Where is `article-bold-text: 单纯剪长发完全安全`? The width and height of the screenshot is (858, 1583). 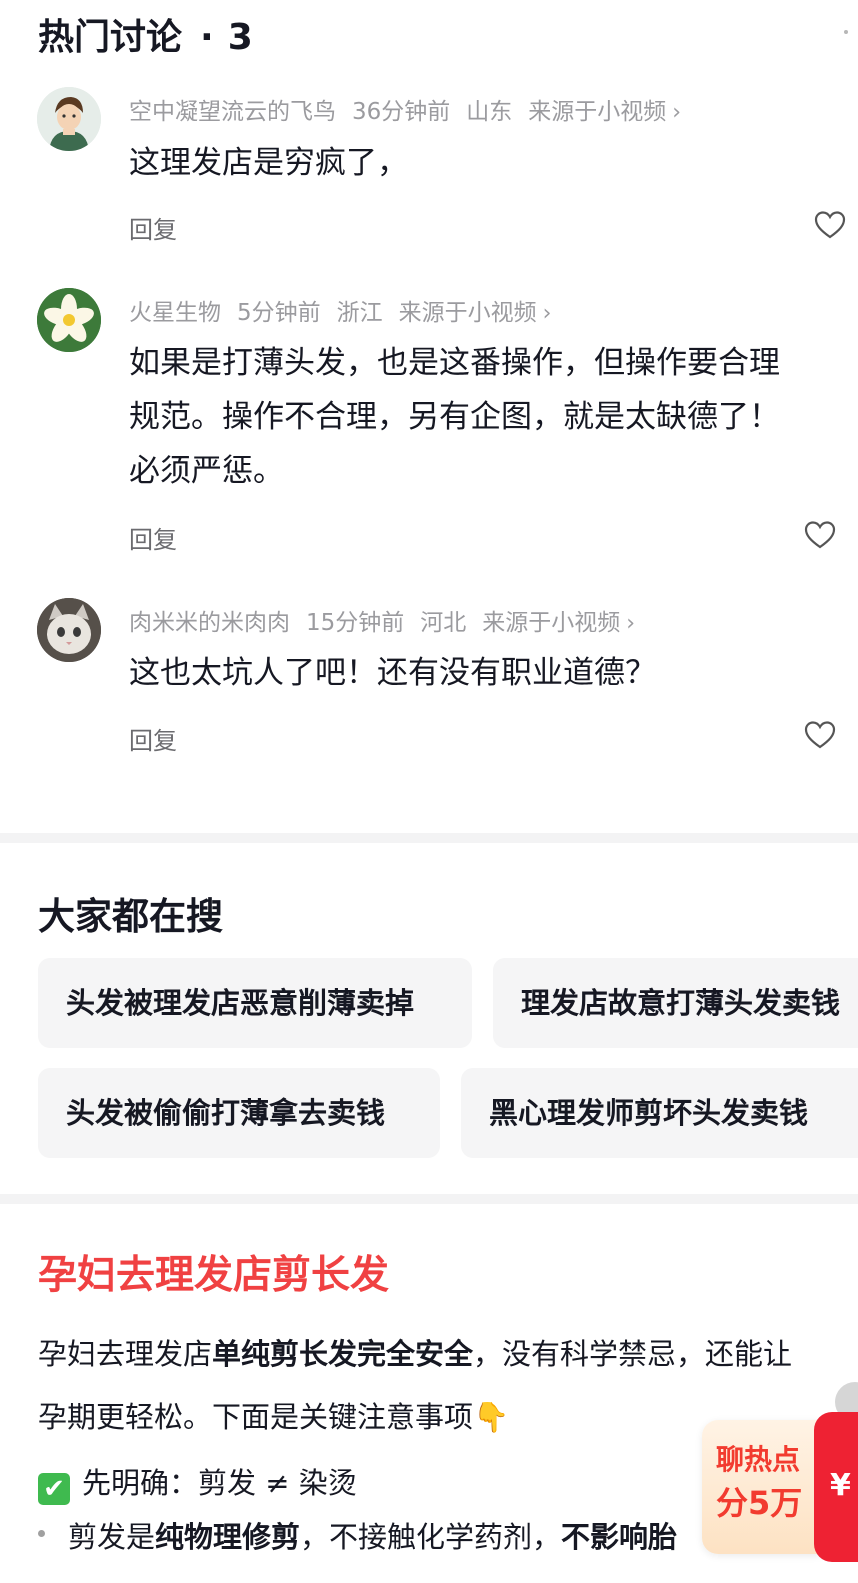 article-bold-text: 单纯剪长发完全安全 is located at coordinates (343, 1354).